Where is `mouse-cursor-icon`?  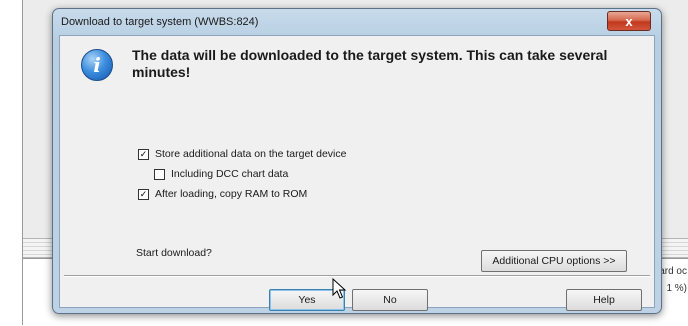
mouse-cursor-icon is located at coordinates (339, 288).